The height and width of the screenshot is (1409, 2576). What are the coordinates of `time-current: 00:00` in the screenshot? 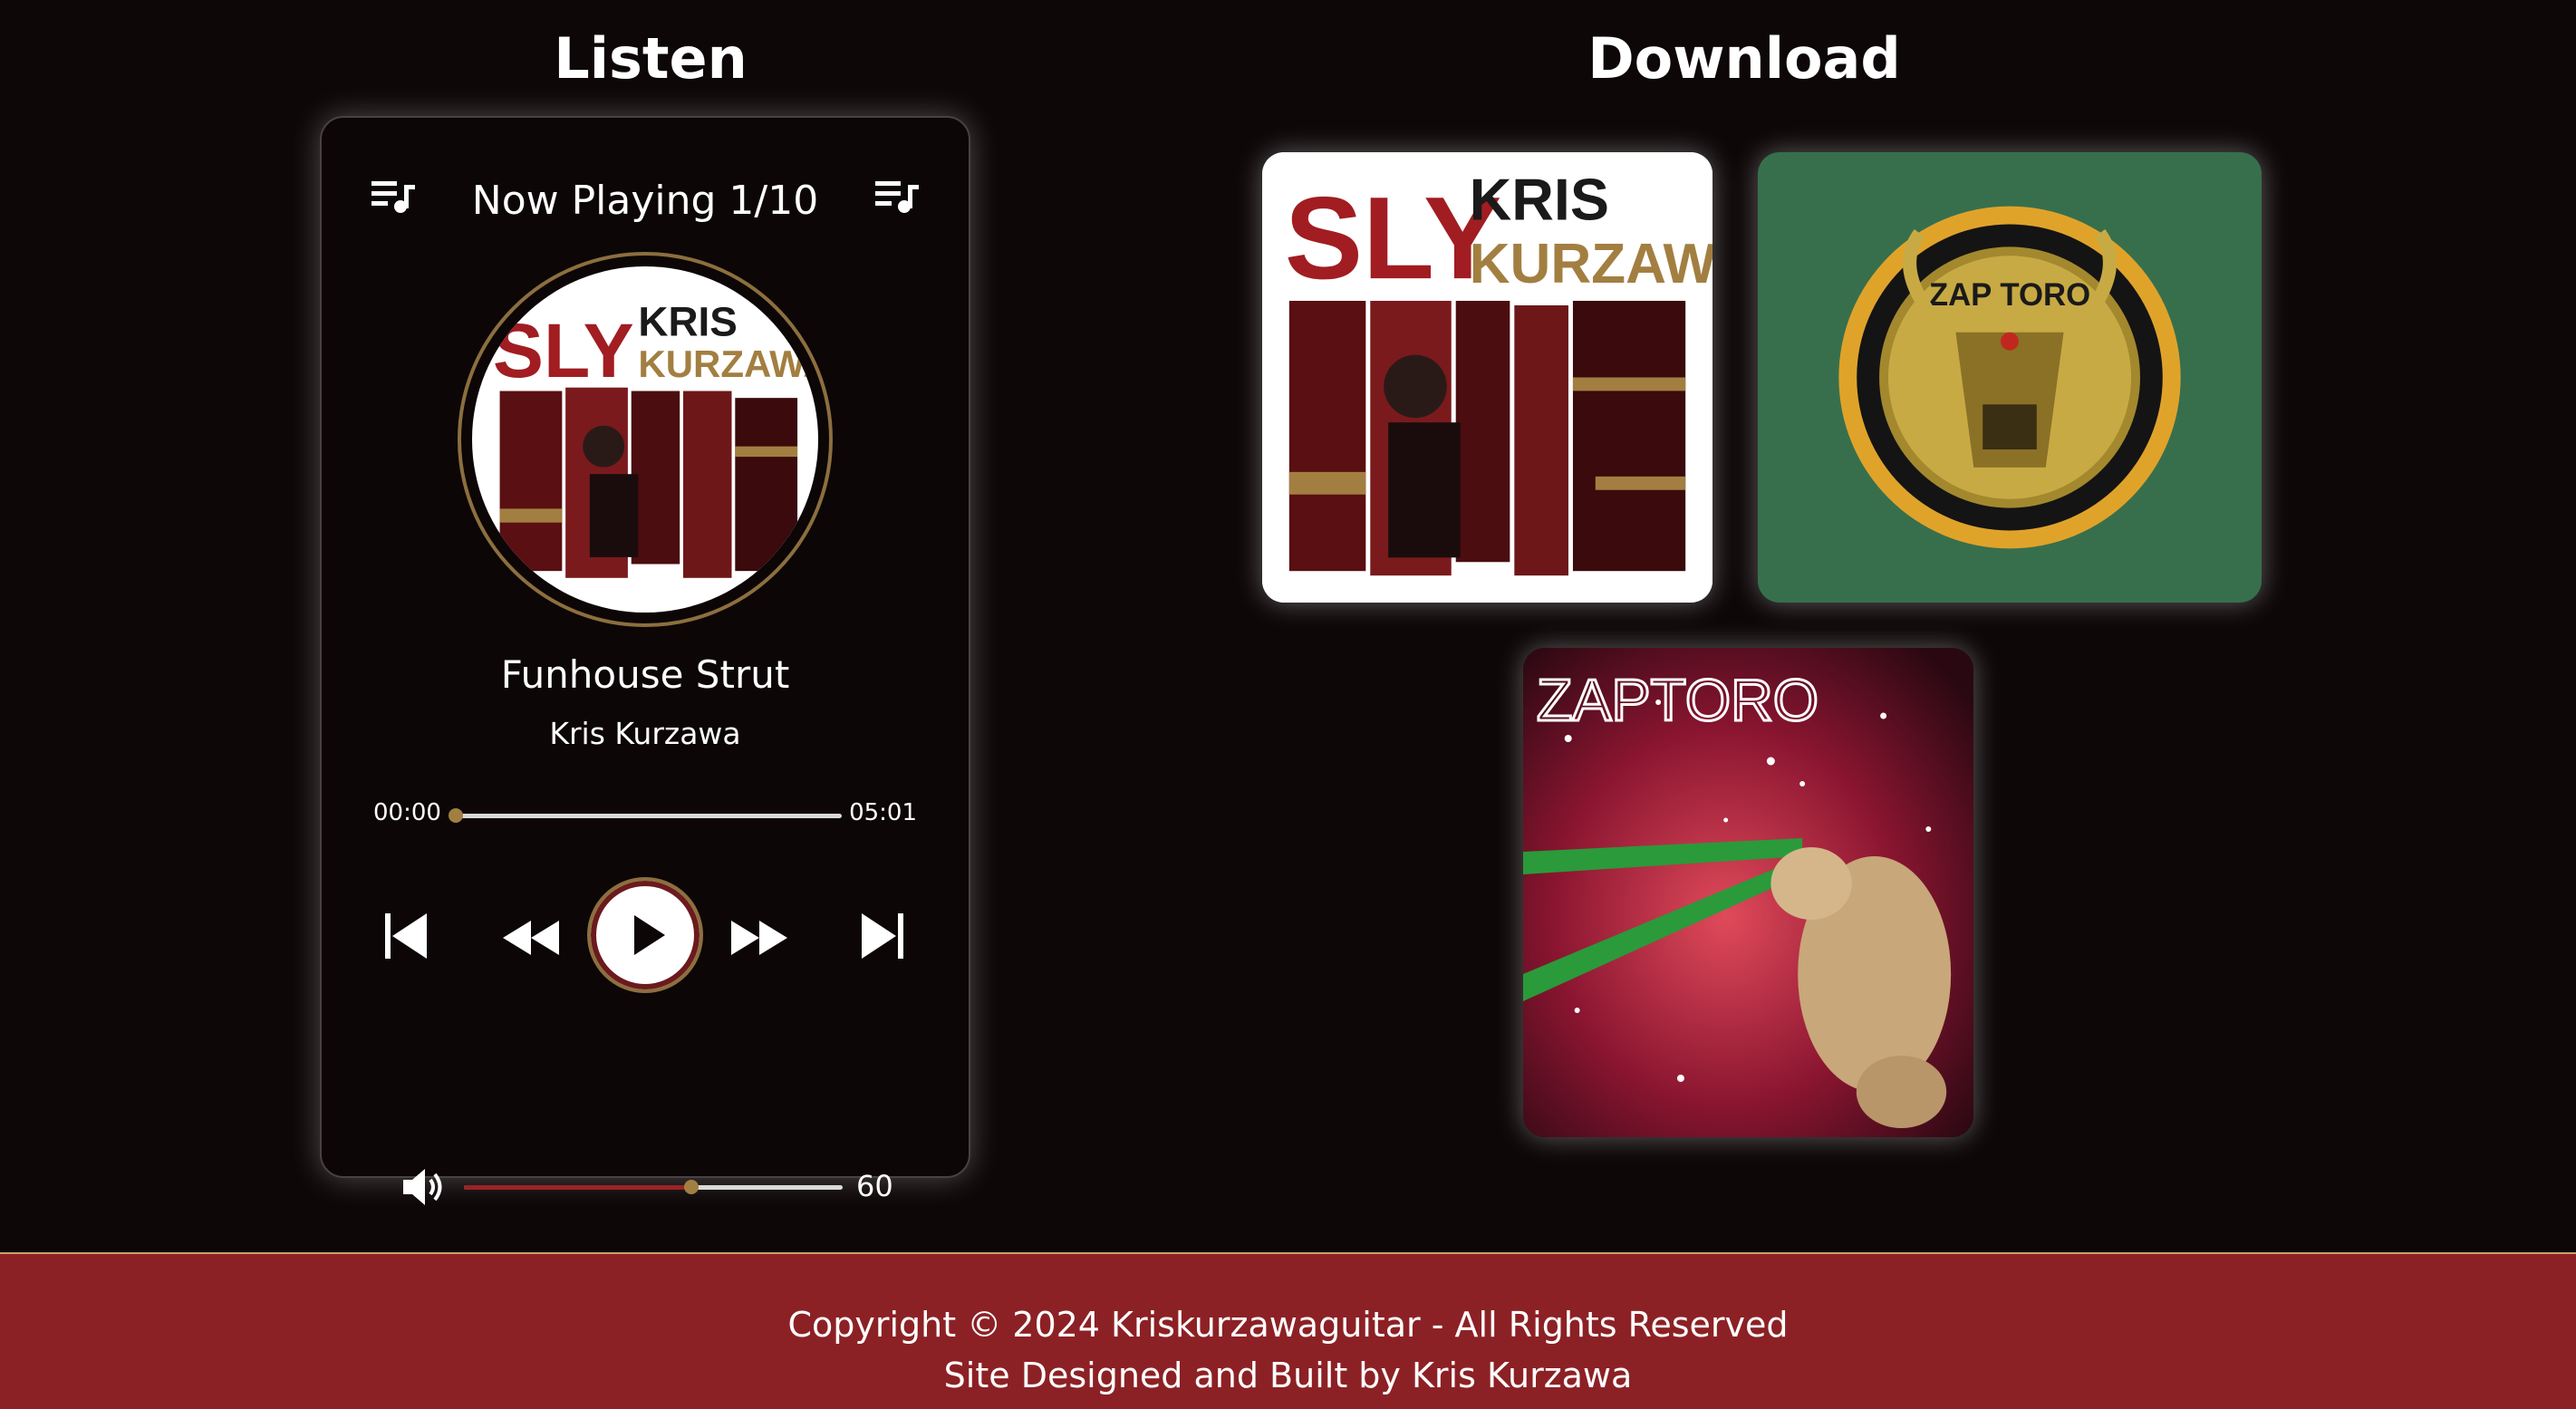 It's located at (407, 812).